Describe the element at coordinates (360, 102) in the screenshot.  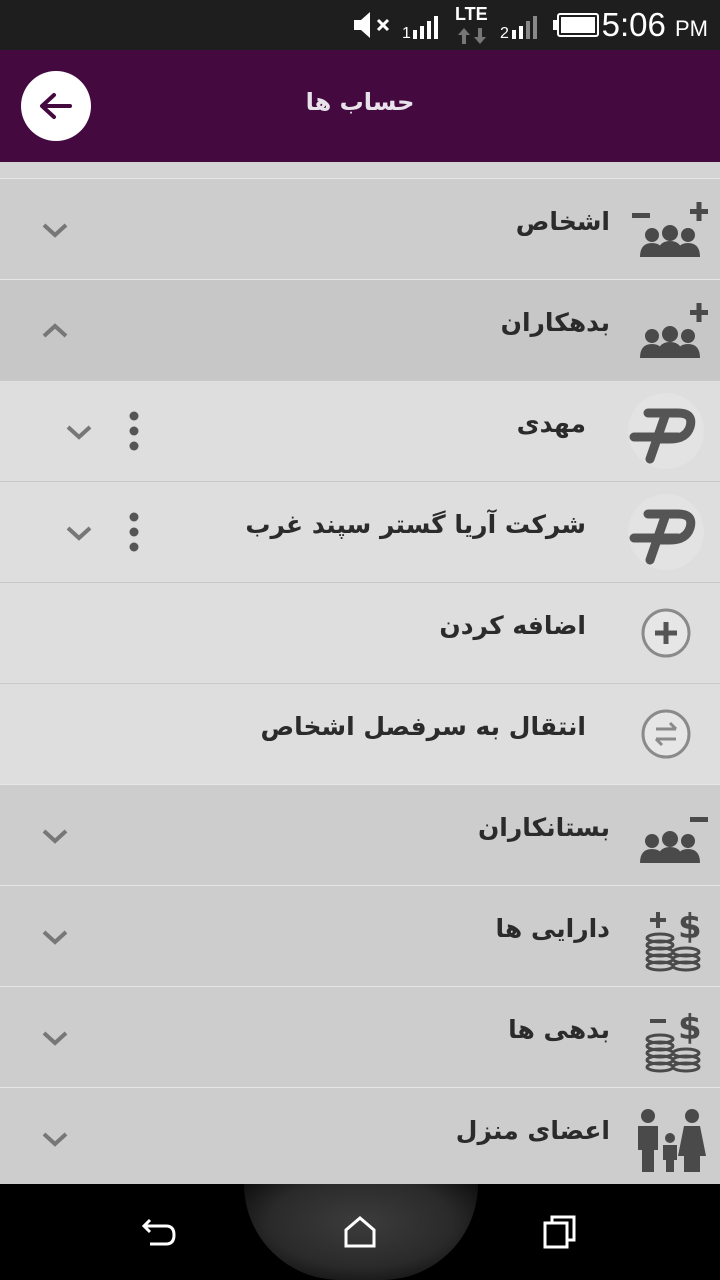
I see `page-title: حساب ها` at that location.